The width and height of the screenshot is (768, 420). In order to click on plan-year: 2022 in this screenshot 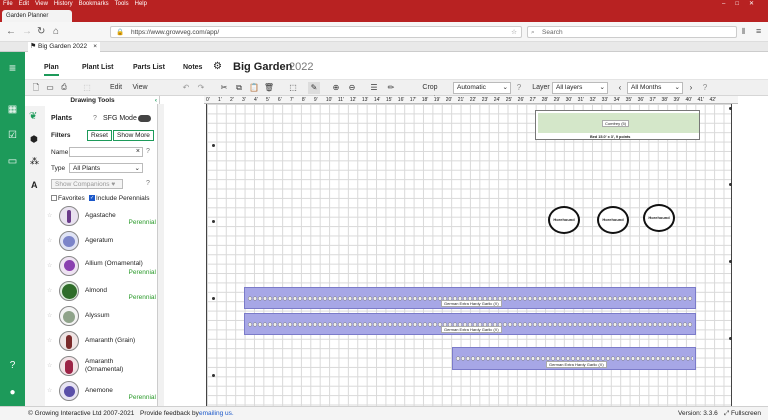, I will do `click(301, 67)`.